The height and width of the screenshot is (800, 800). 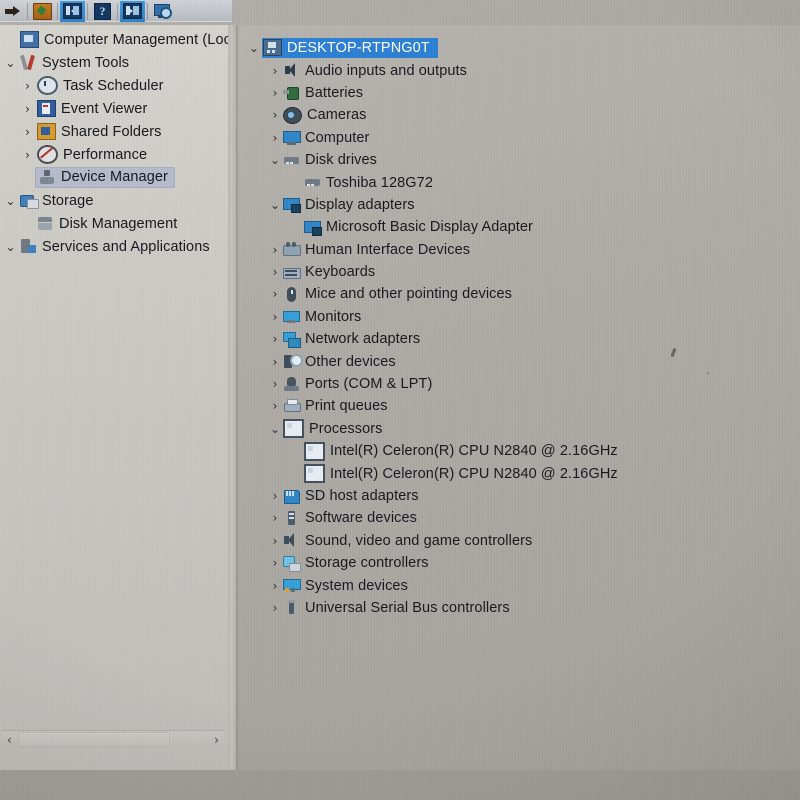 I want to click on device-tree-item-display-adapters: ⌄ Display adapters, so click(x=518, y=205).